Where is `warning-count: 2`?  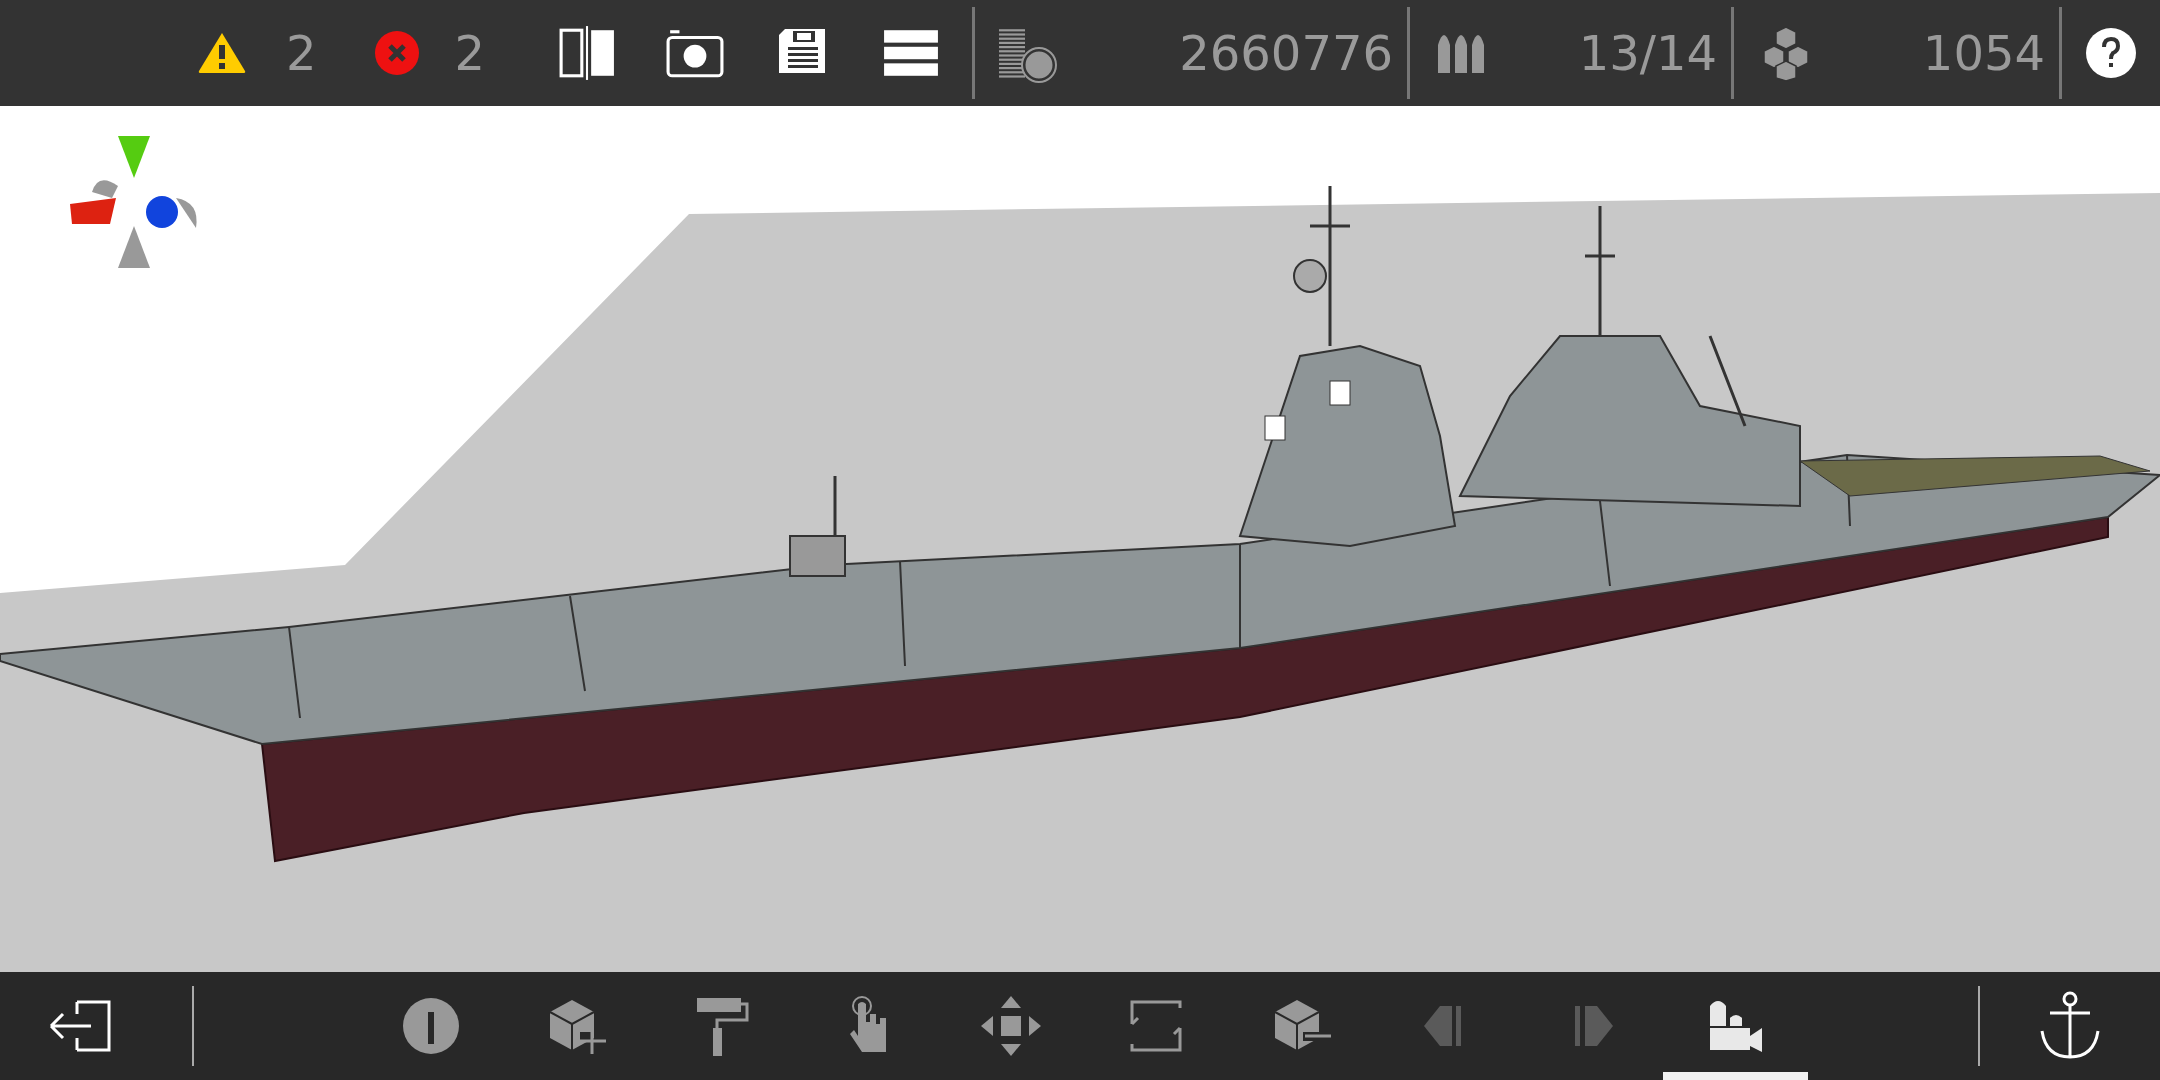
warning-count: 2 is located at coordinates (301, 53).